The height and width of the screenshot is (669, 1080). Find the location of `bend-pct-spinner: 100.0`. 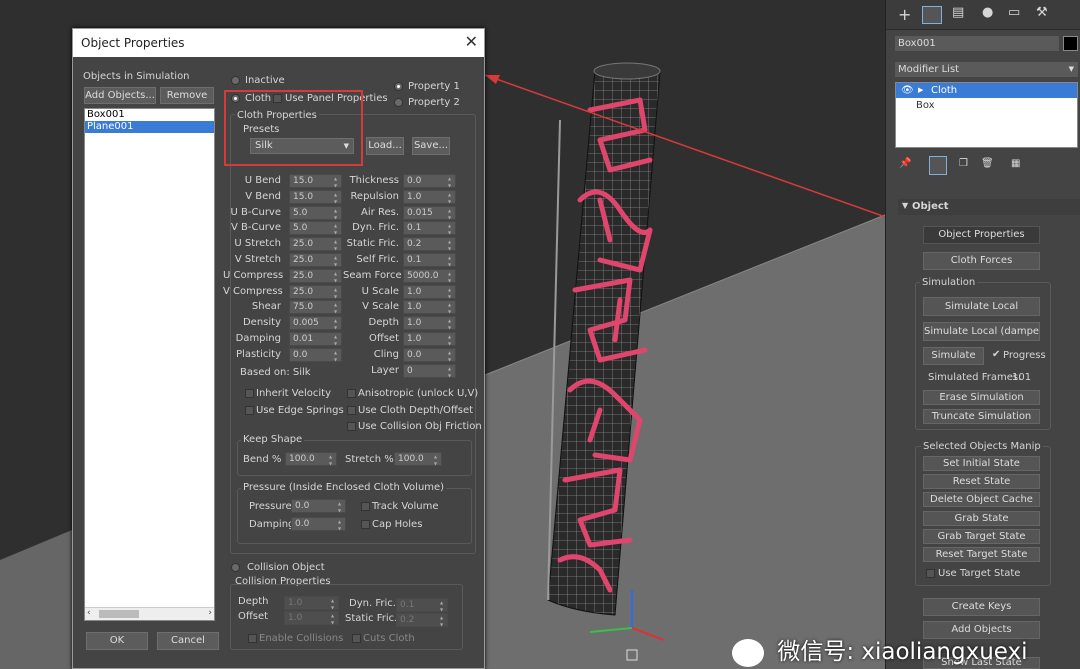

bend-pct-spinner: 100.0 is located at coordinates (311, 459).